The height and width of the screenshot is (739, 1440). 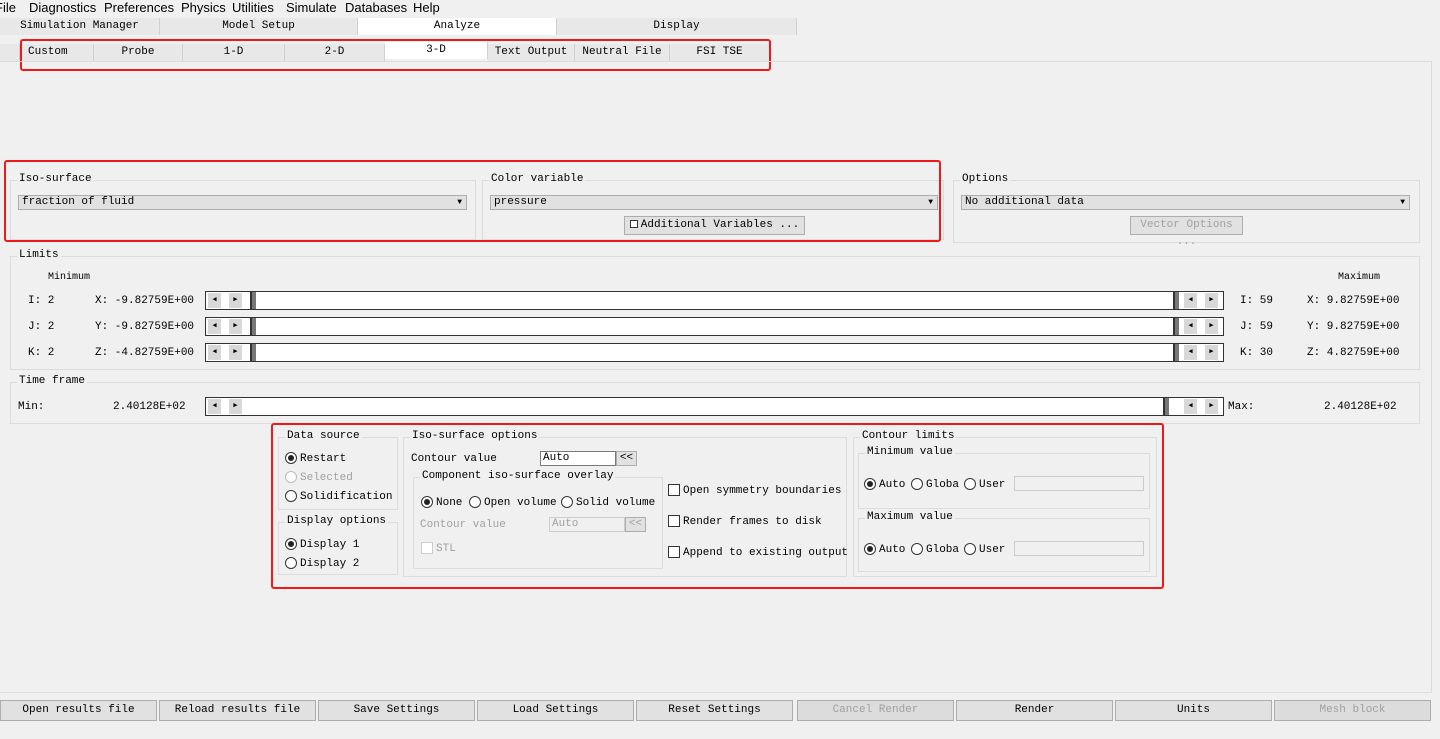 What do you see at coordinates (985, 179) in the screenshot?
I see `options-label: Options` at bounding box center [985, 179].